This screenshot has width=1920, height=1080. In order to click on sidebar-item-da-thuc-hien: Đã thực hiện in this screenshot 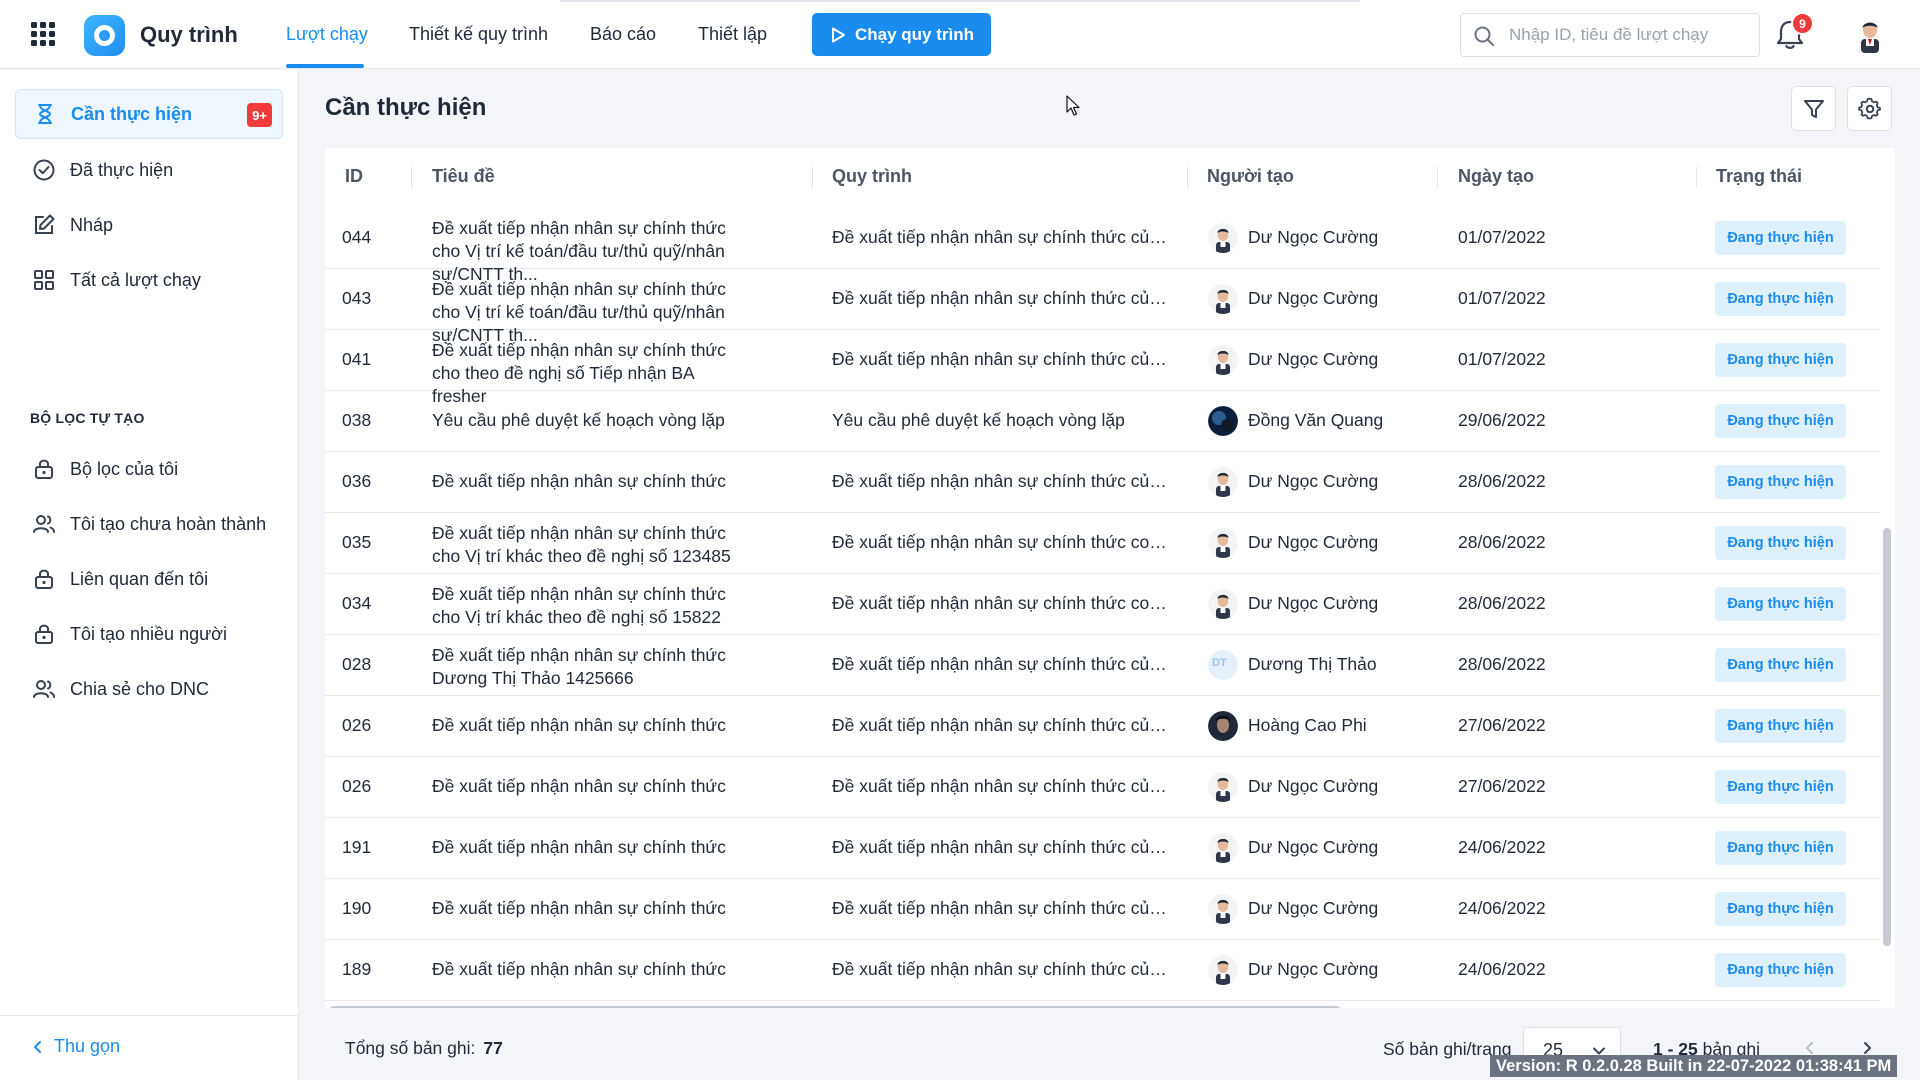, I will do `click(149, 170)`.